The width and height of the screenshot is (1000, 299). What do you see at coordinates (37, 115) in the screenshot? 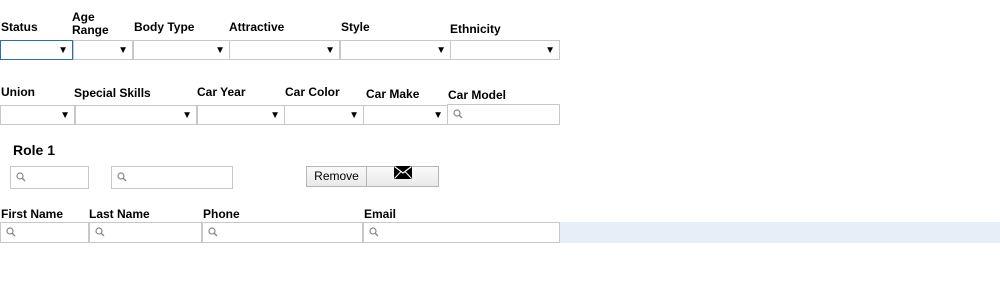
I see `union-select: ▼` at bounding box center [37, 115].